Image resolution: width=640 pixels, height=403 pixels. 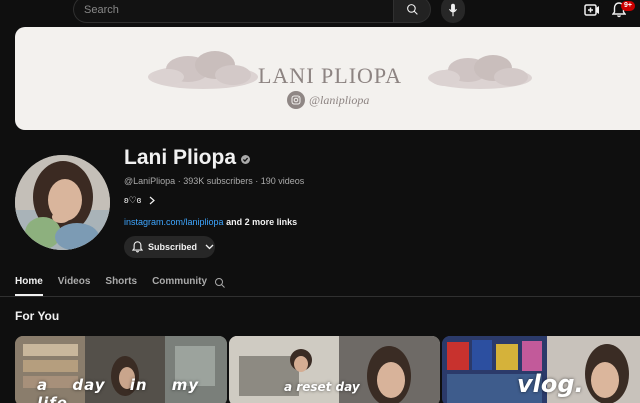 What do you see at coordinates (334, 369) in the screenshot?
I see `video-thumbnail: a reset day` at bounding box center [334, 369].